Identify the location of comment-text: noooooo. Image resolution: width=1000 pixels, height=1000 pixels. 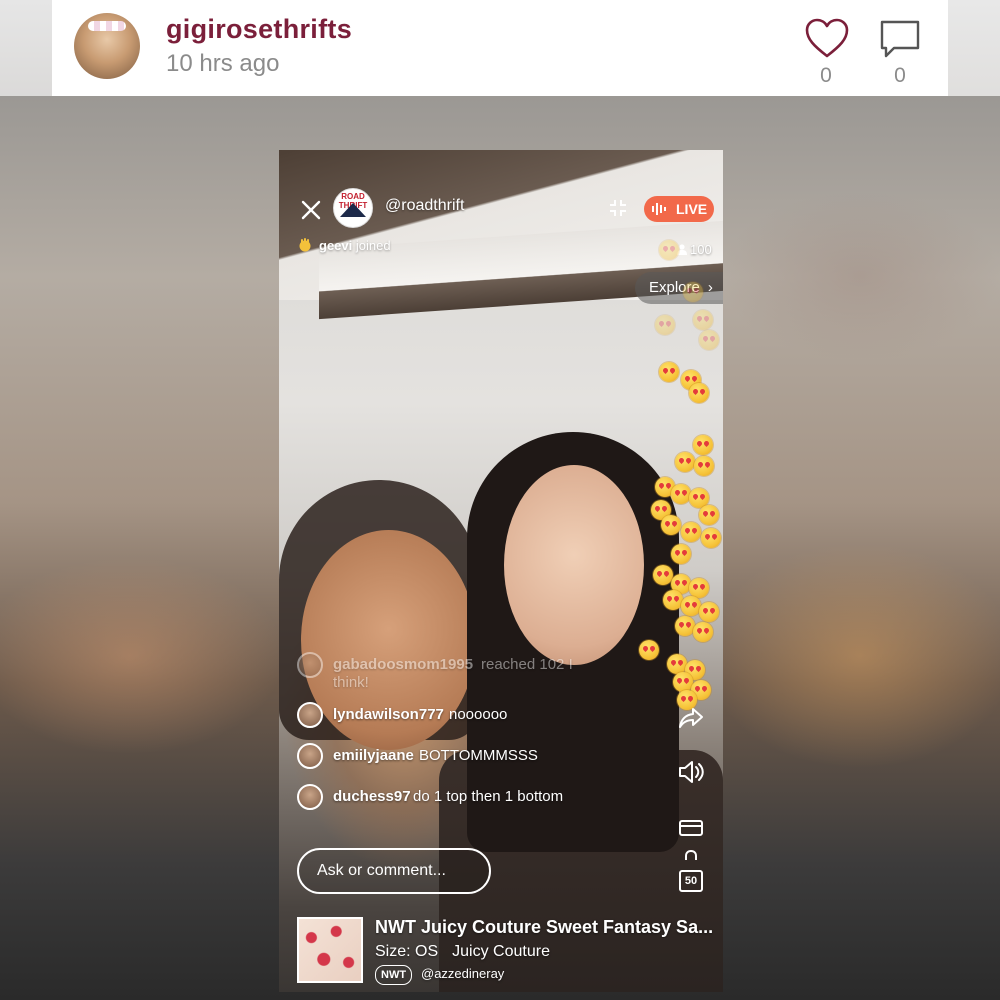
(478, 714).